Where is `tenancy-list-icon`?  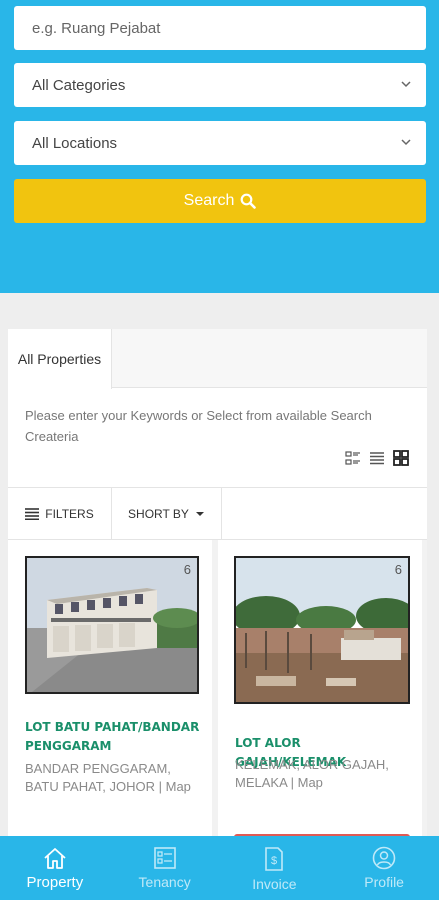
tenancy-list-icon is located at coordinates (164, 858).